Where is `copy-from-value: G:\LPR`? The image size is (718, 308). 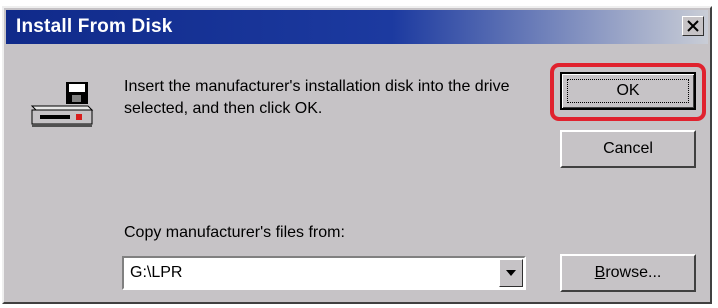 copy-from-value: G:\LPR is located at coordinates (156, 272).